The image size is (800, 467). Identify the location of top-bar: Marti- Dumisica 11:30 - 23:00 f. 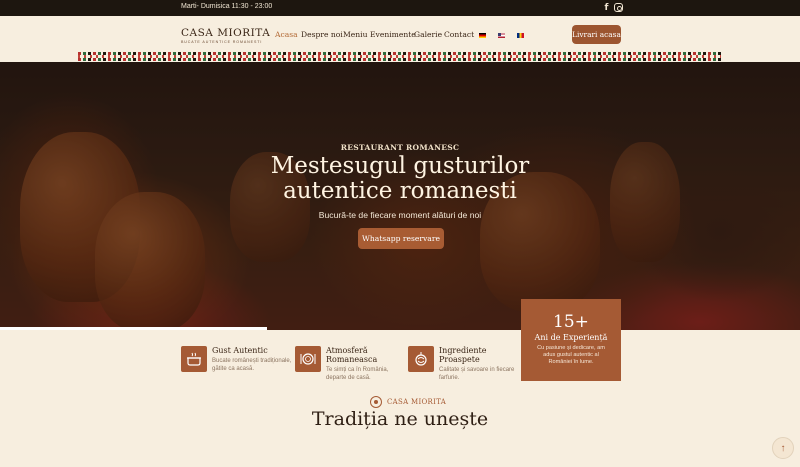
(400, 8).